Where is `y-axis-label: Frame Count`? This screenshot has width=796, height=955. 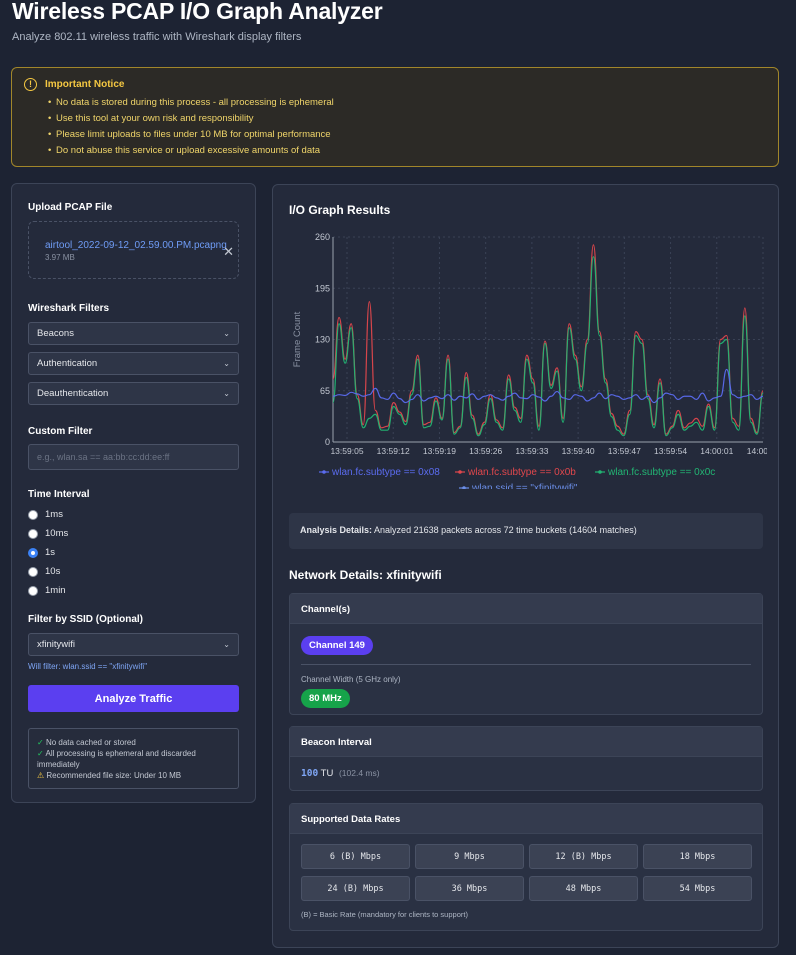
y-axis-label: Frame Count is located at coordinates (297, 339).